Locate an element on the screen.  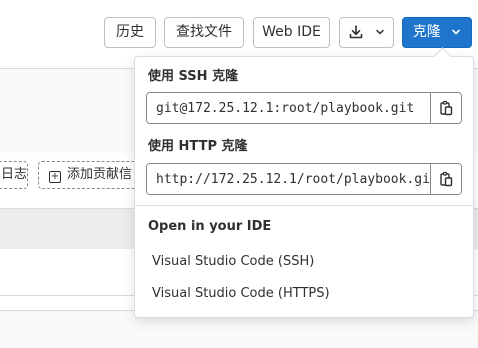
web-ide-button: Web IDE is located at coordinates (291, 32).